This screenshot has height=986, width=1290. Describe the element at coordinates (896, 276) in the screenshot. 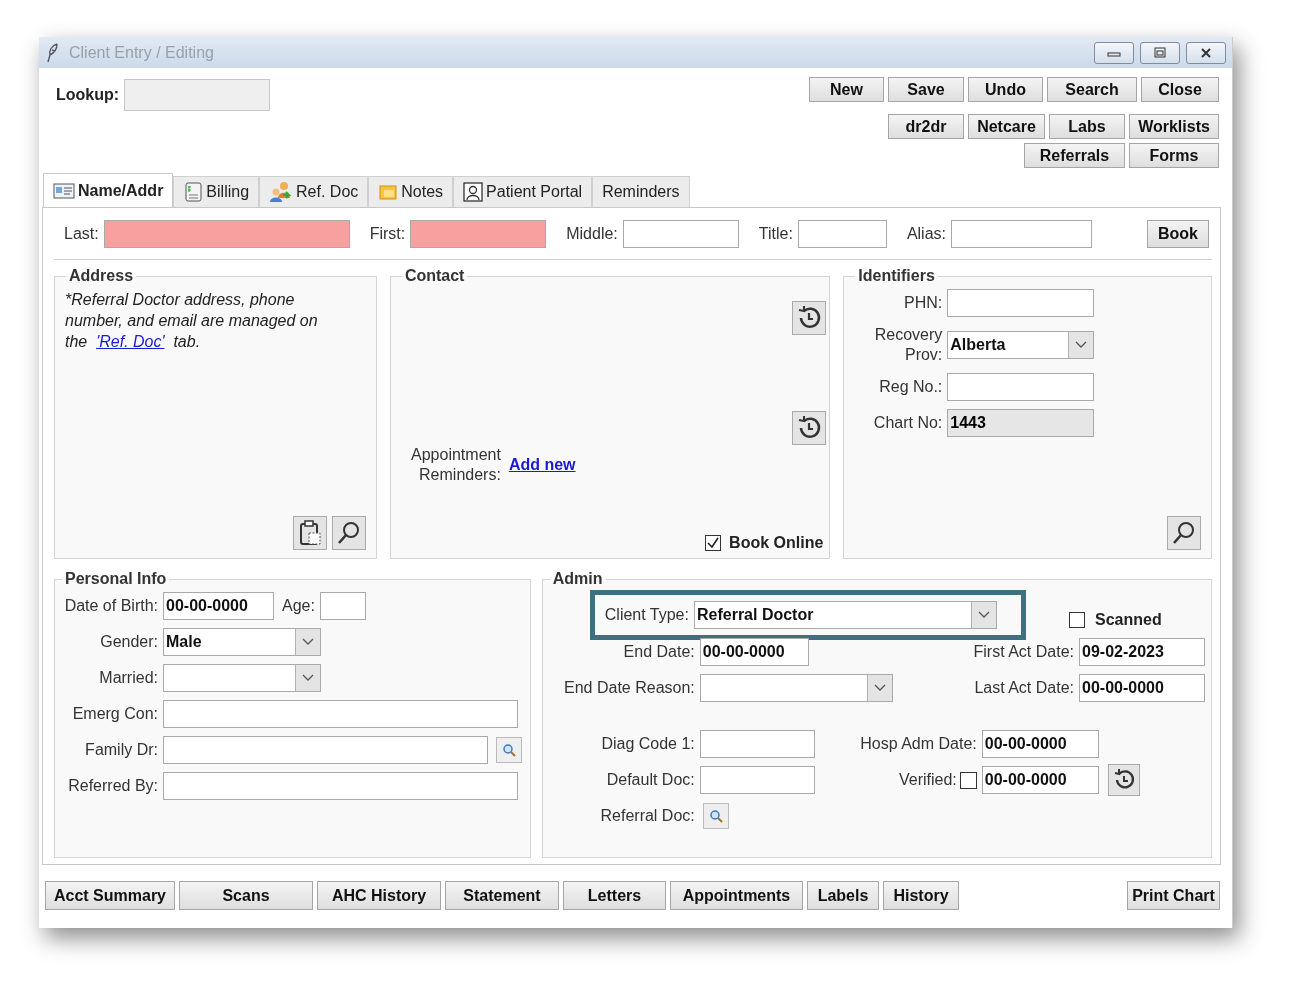

I see `group-title: Identifiers` at that location.